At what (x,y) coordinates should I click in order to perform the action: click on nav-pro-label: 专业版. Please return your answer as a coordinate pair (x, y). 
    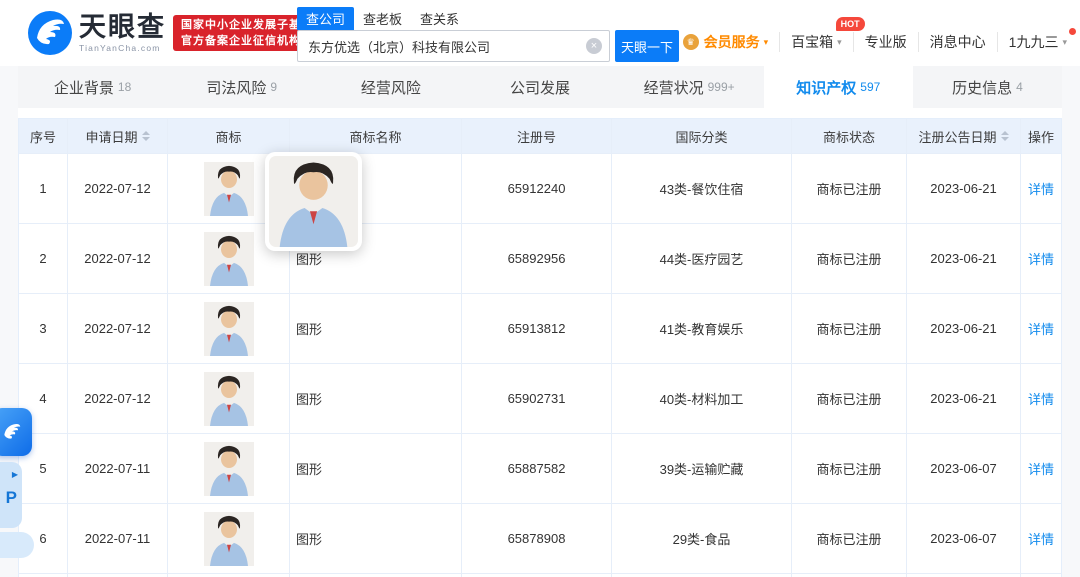
    Looking at the image, I should click on (885, 42).